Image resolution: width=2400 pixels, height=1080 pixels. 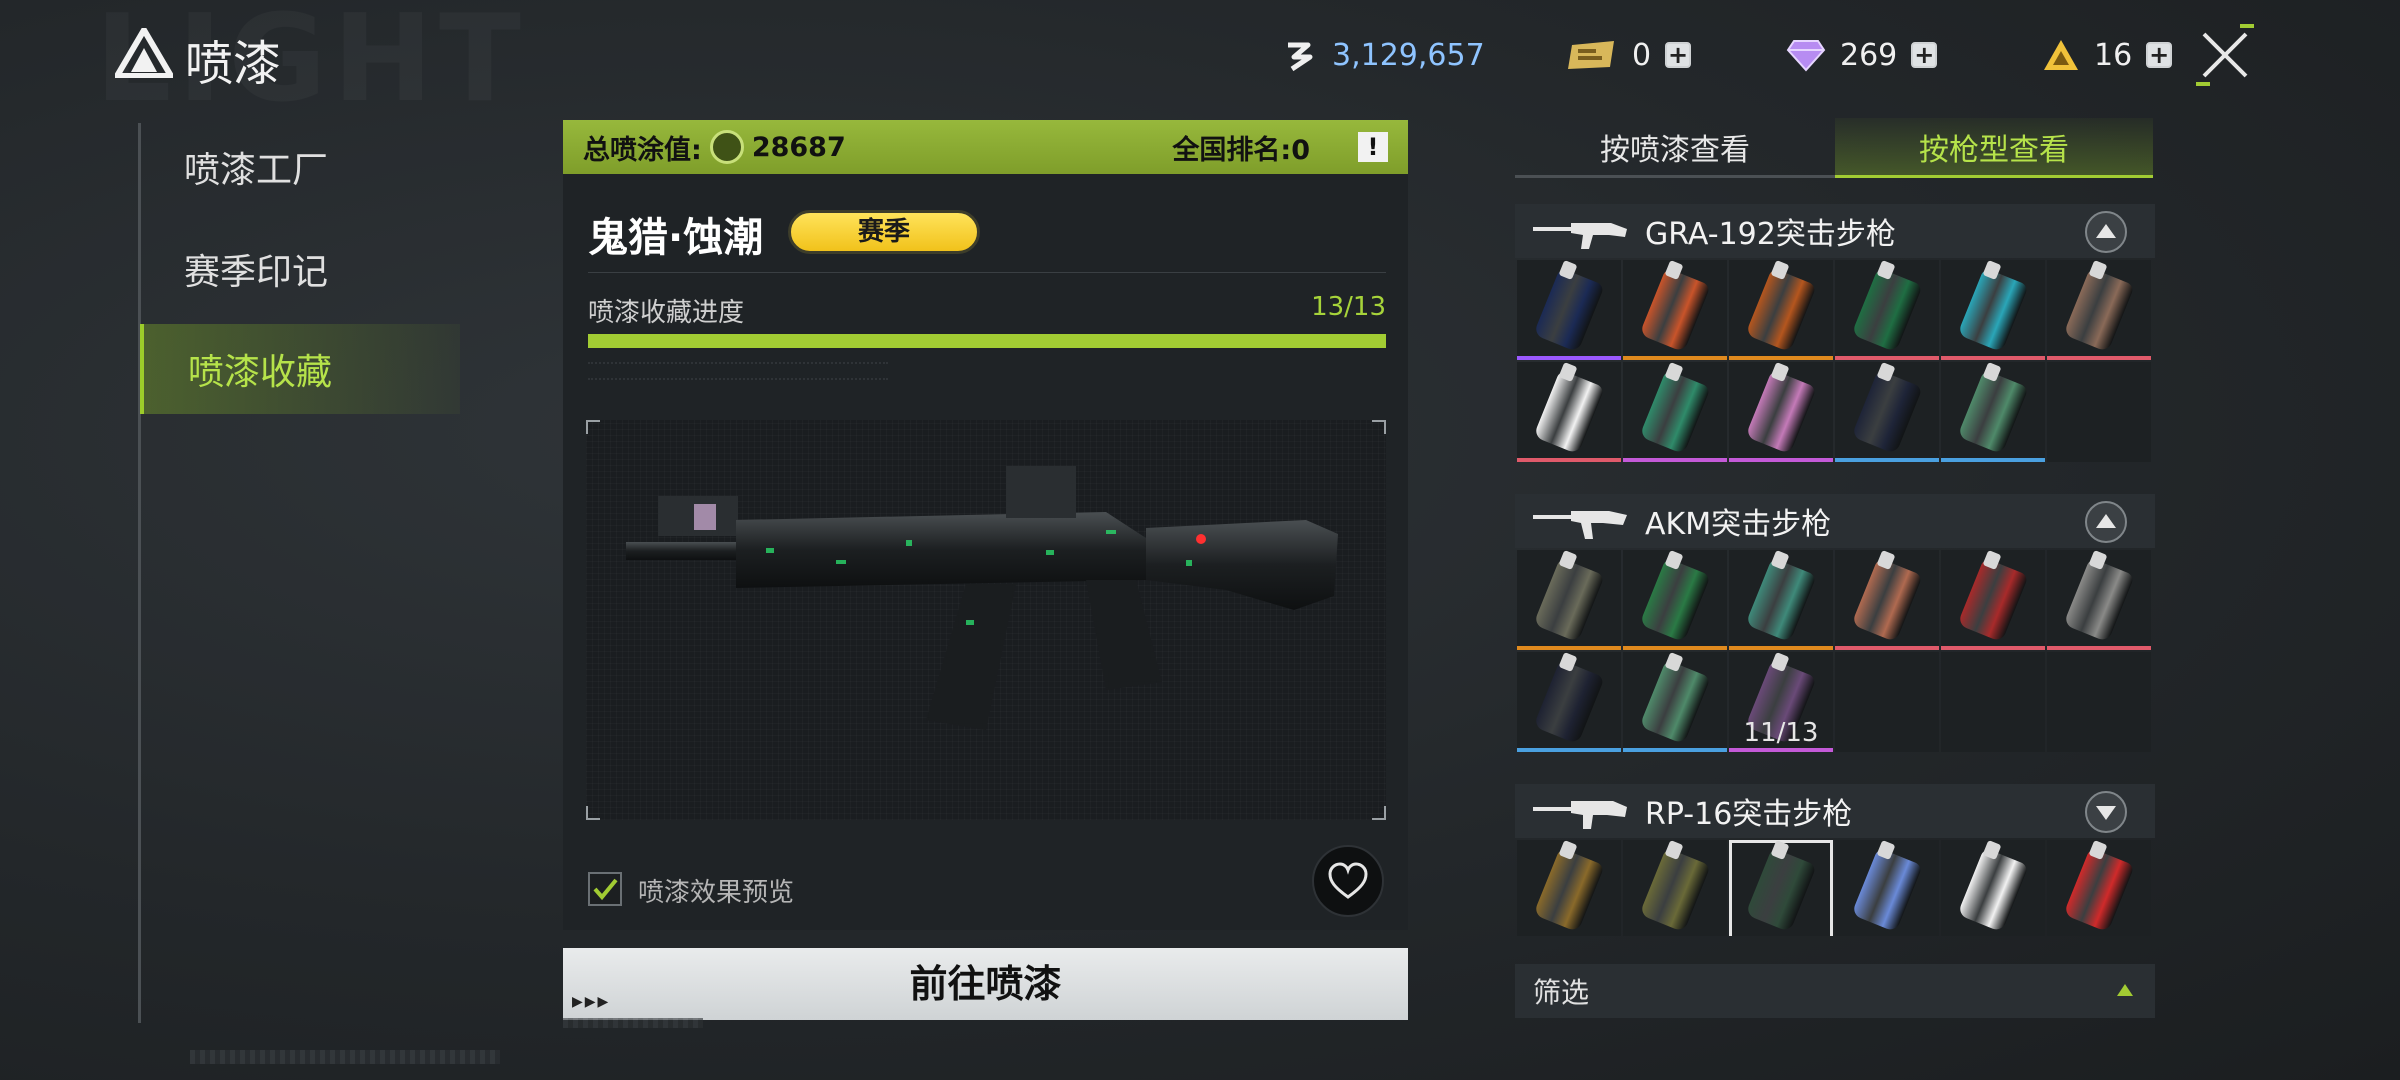 What do you see at coordinates (1383, 55) in the screenshot?
I see `coin-currency: 3,129,657` at bounding box center [1383, 55].